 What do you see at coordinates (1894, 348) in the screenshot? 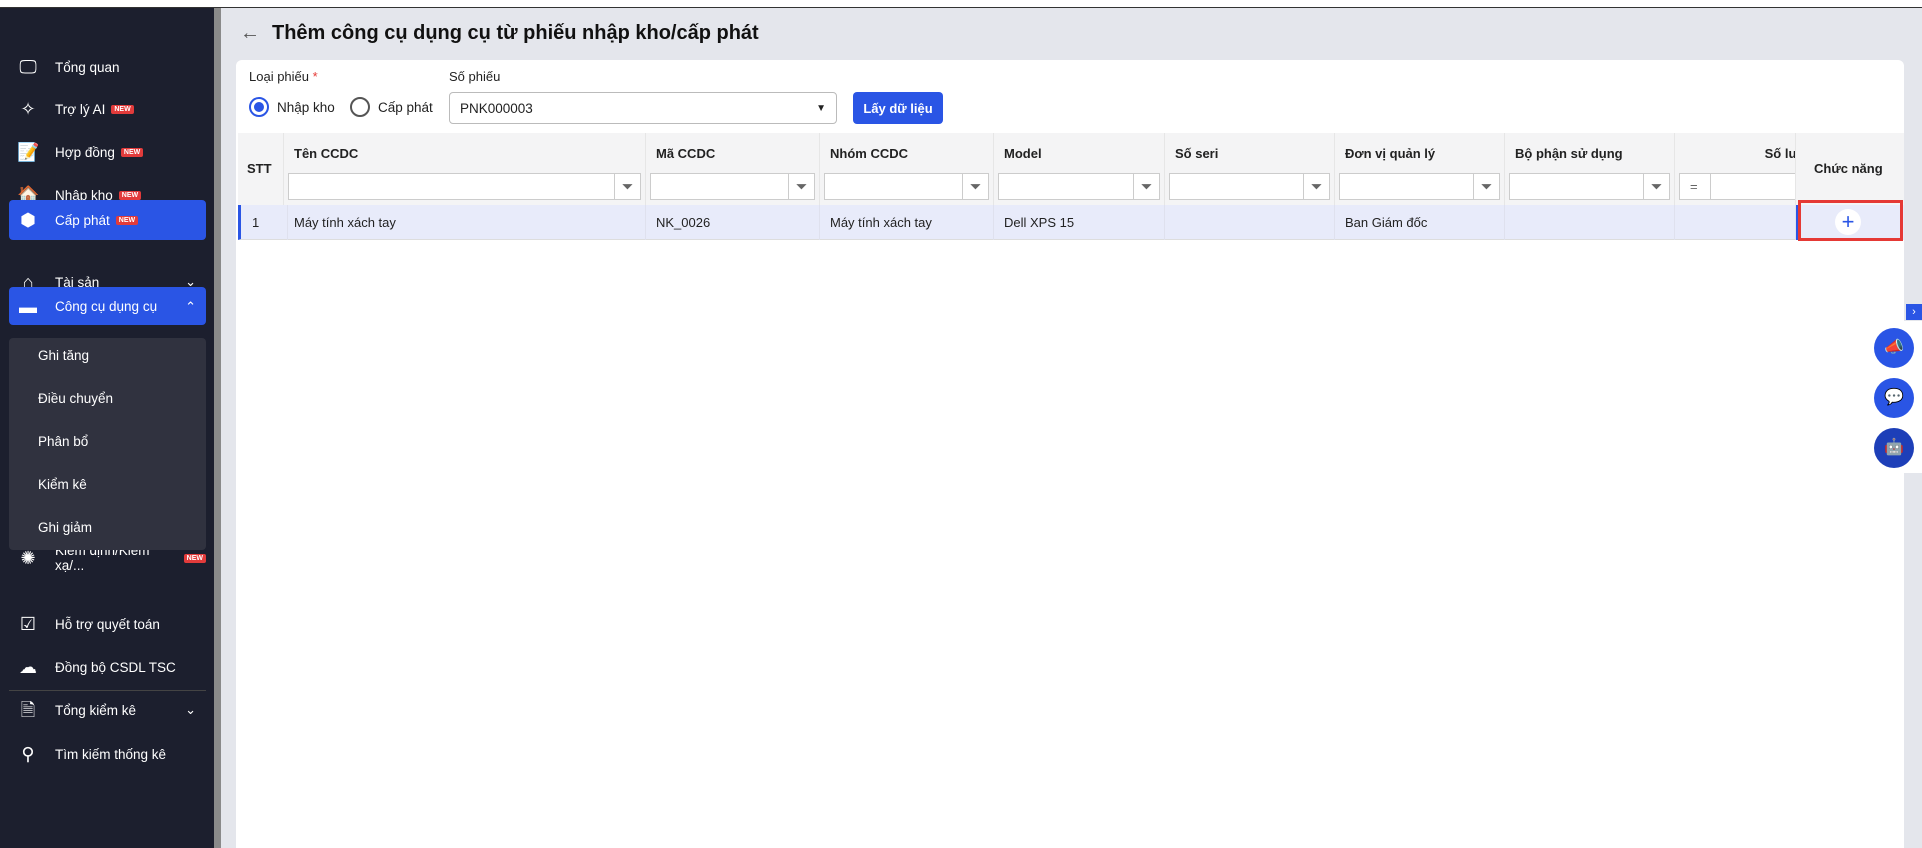
I see `announcement-icon: 📣` at bounding box center [1894, 348].